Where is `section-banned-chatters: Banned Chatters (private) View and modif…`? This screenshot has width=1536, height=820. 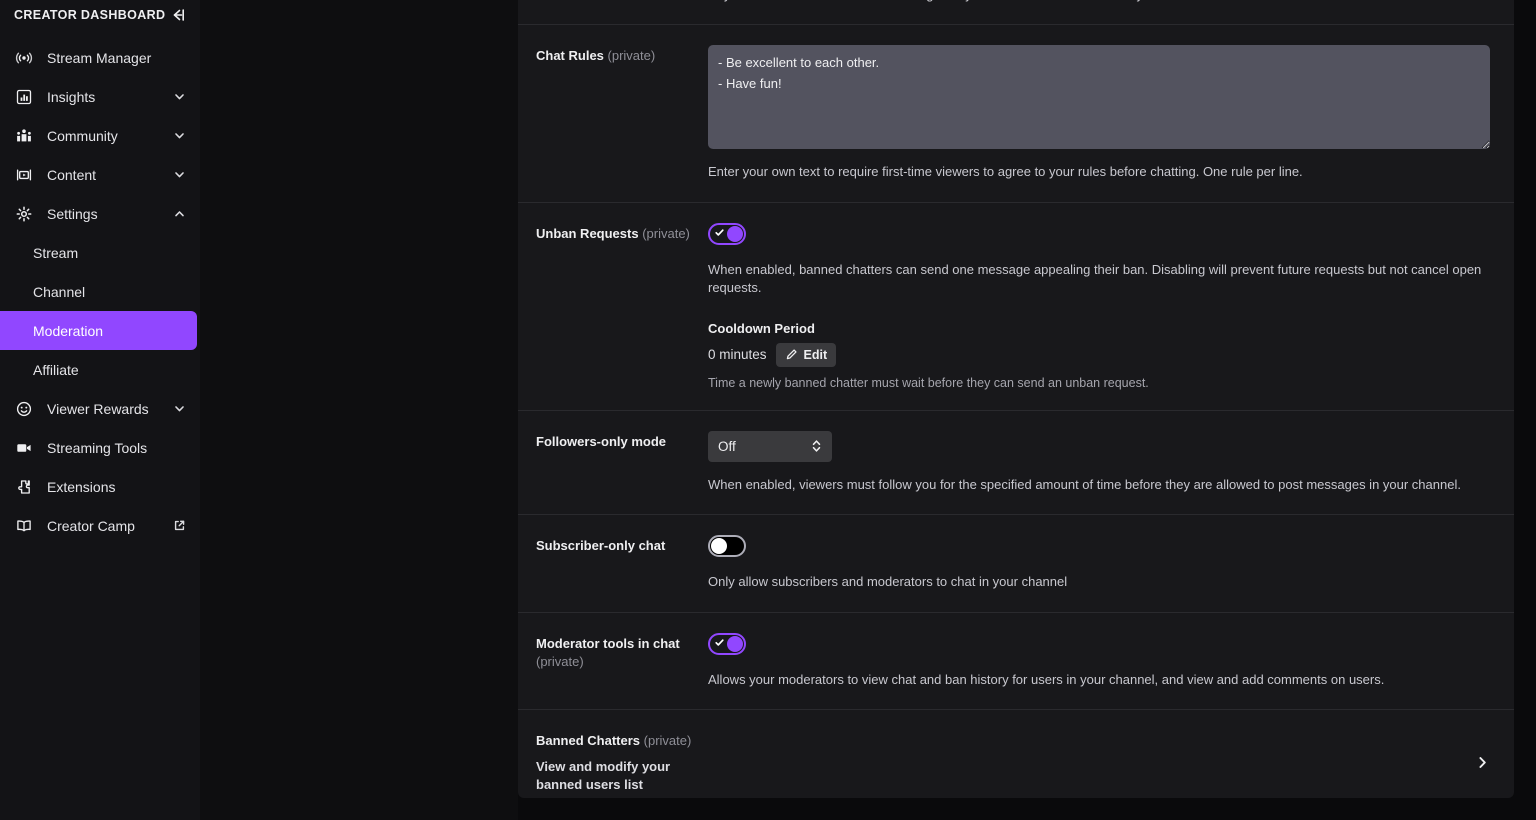 section-banned-chatters: Banned Chatters (private) View and modif… is located at coordinates (1016, 754).